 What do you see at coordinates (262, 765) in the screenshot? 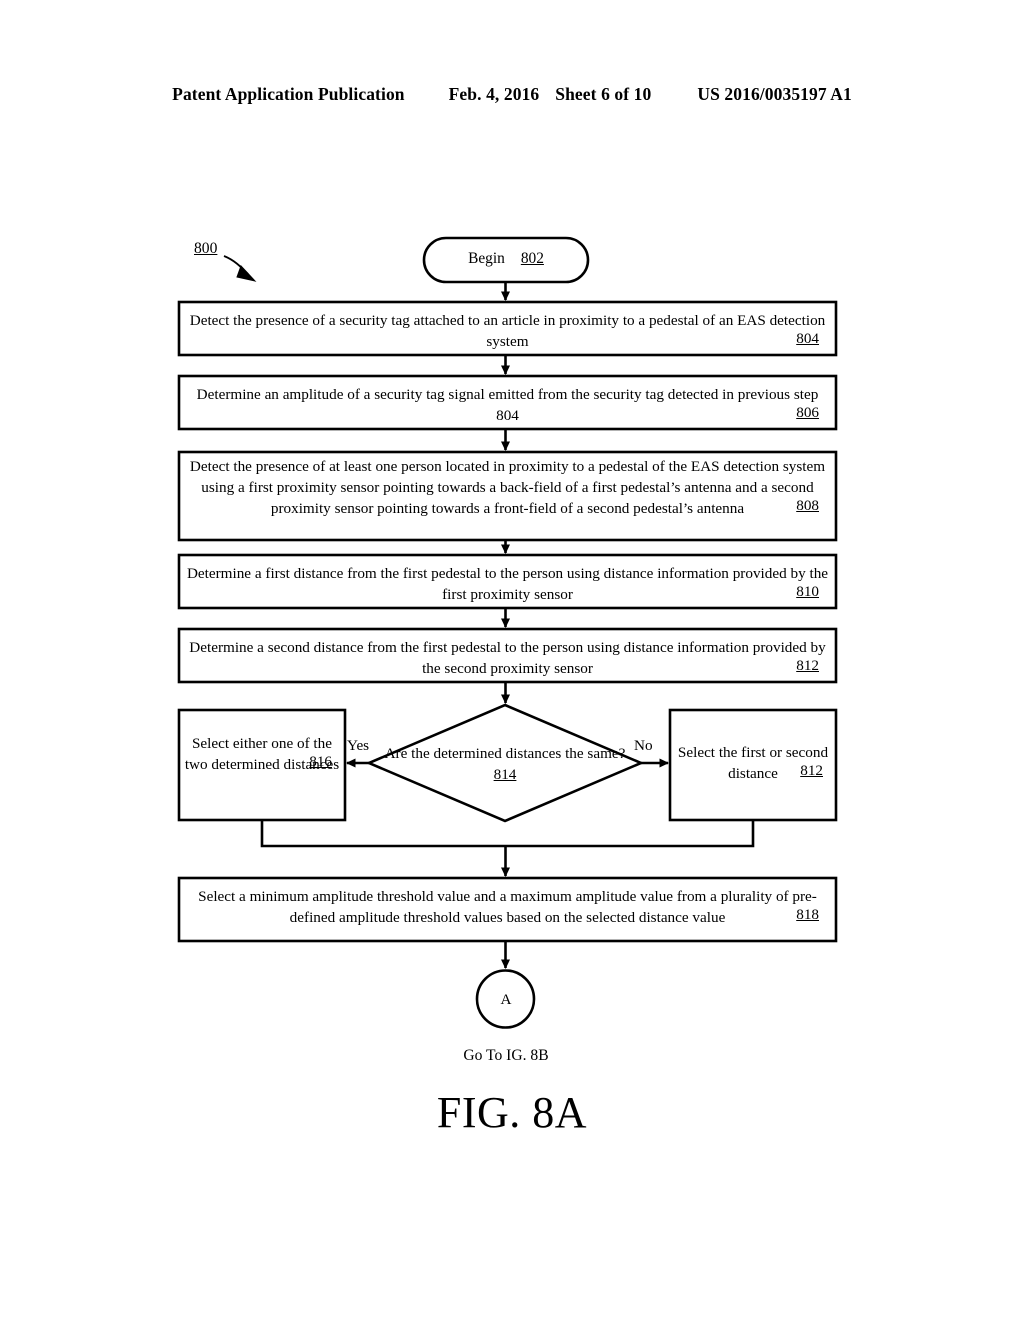
I see `step-816-box` at bounding box center [262, 765].